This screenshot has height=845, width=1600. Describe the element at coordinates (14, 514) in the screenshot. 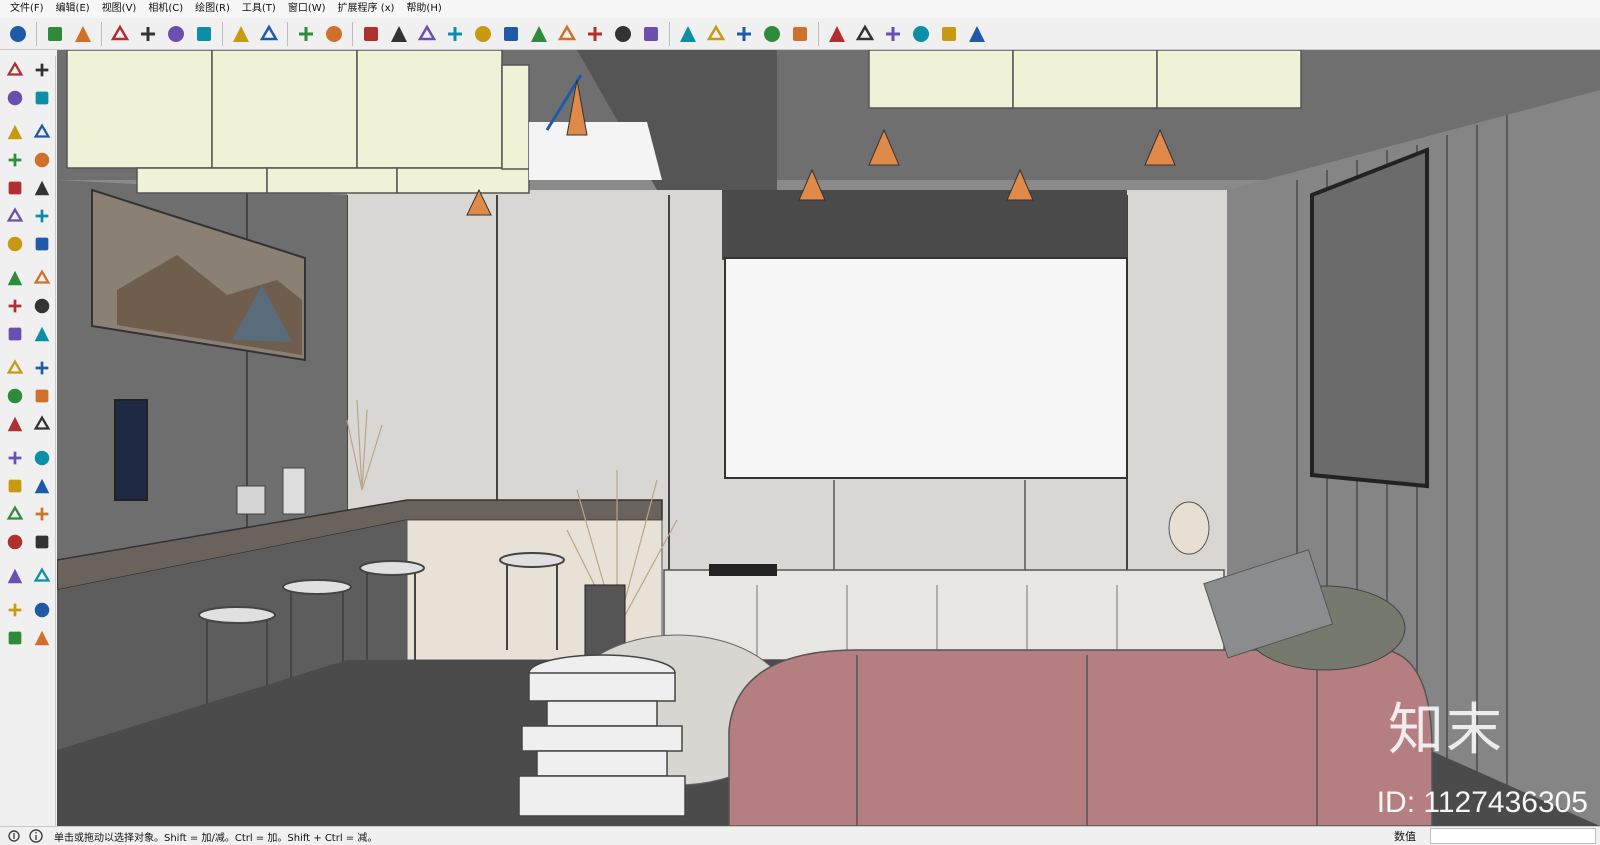

I see `zoom-extents-icon` at that location.